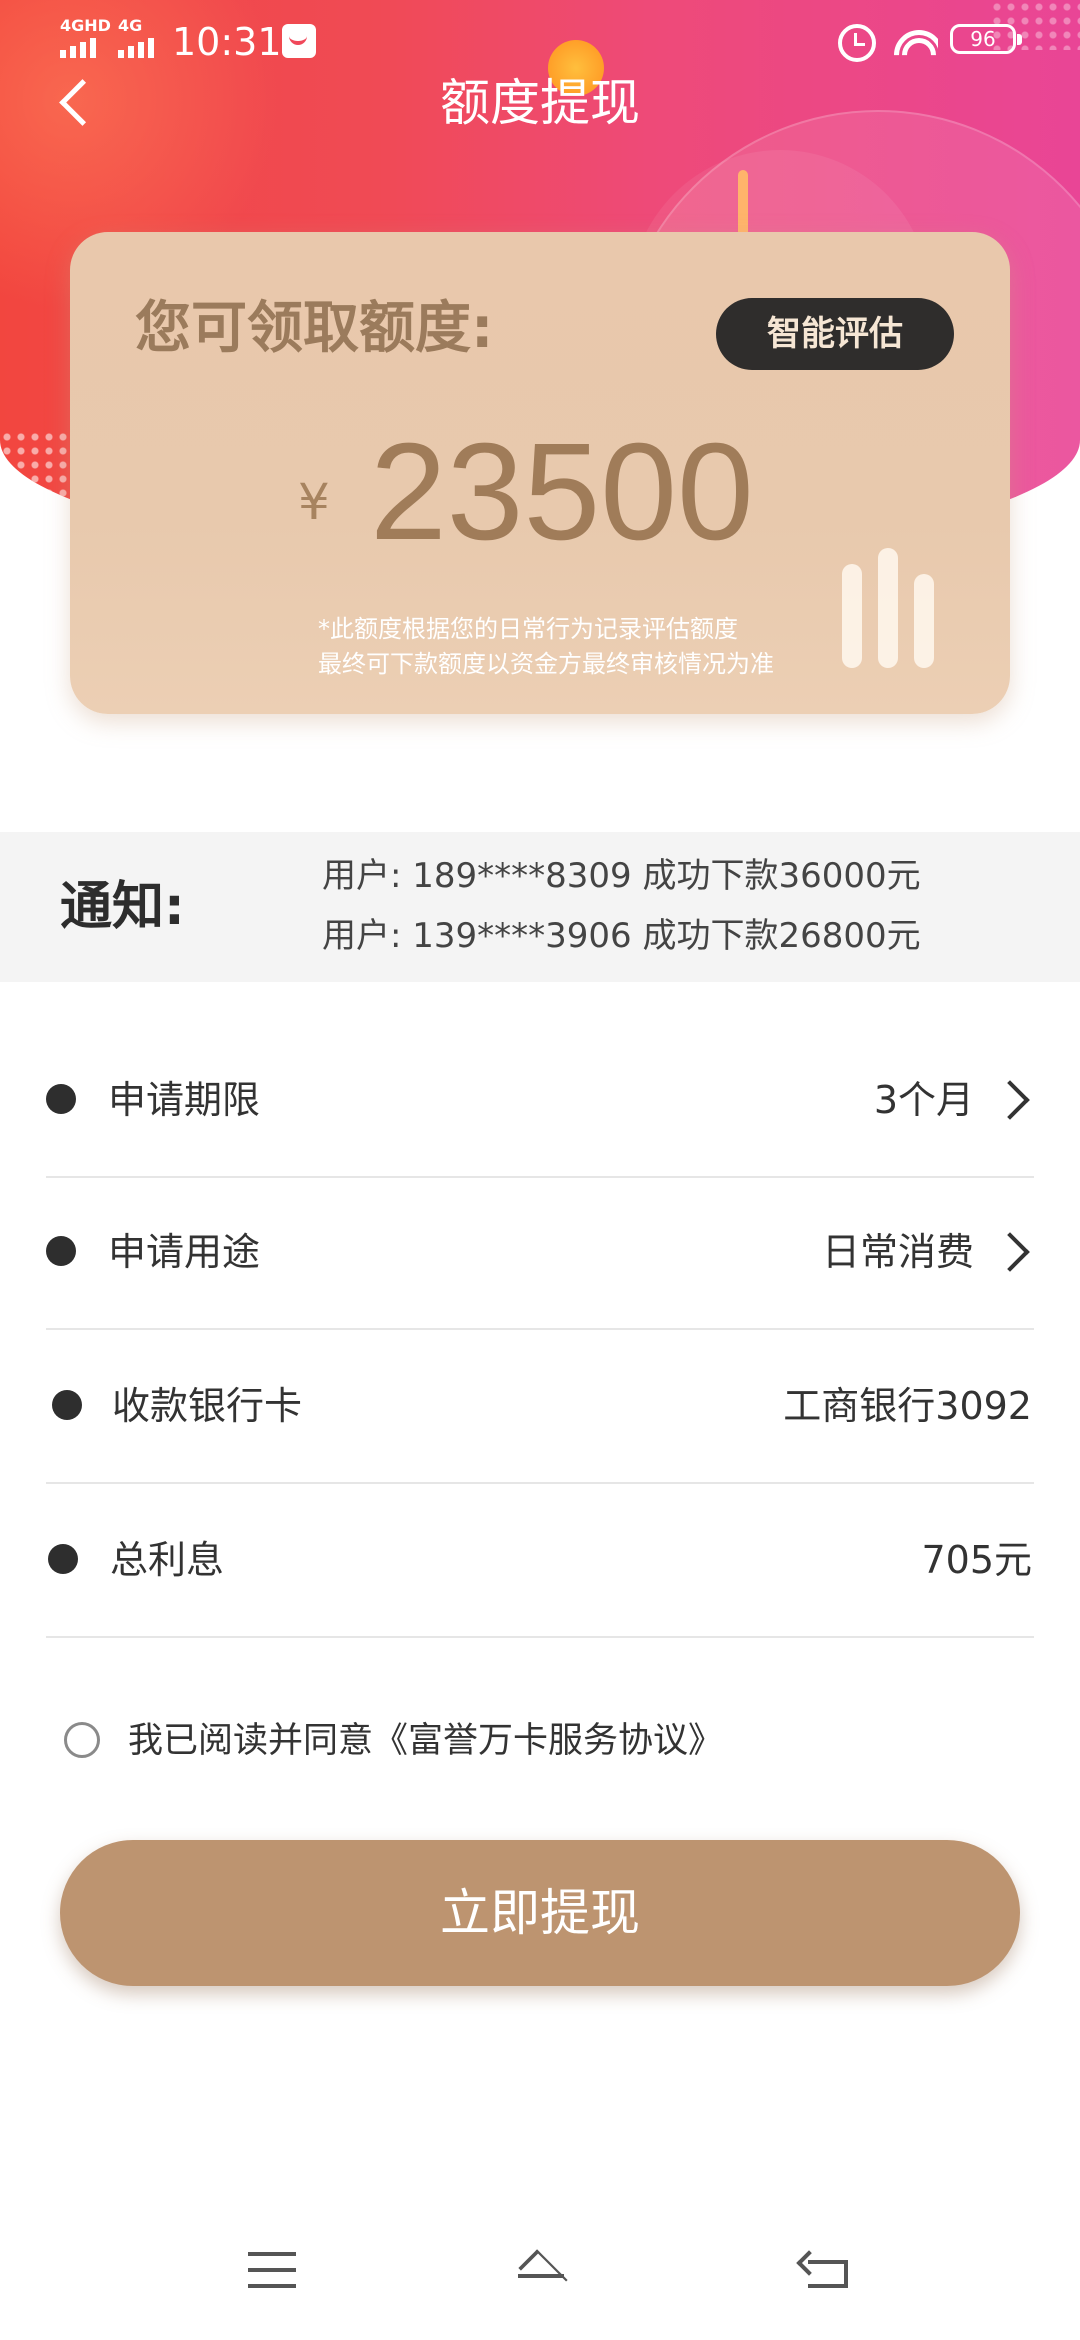  Describe the element at coordinates (897, 1252) in the screenshot. I see `row-value: 日常消费` at that location.